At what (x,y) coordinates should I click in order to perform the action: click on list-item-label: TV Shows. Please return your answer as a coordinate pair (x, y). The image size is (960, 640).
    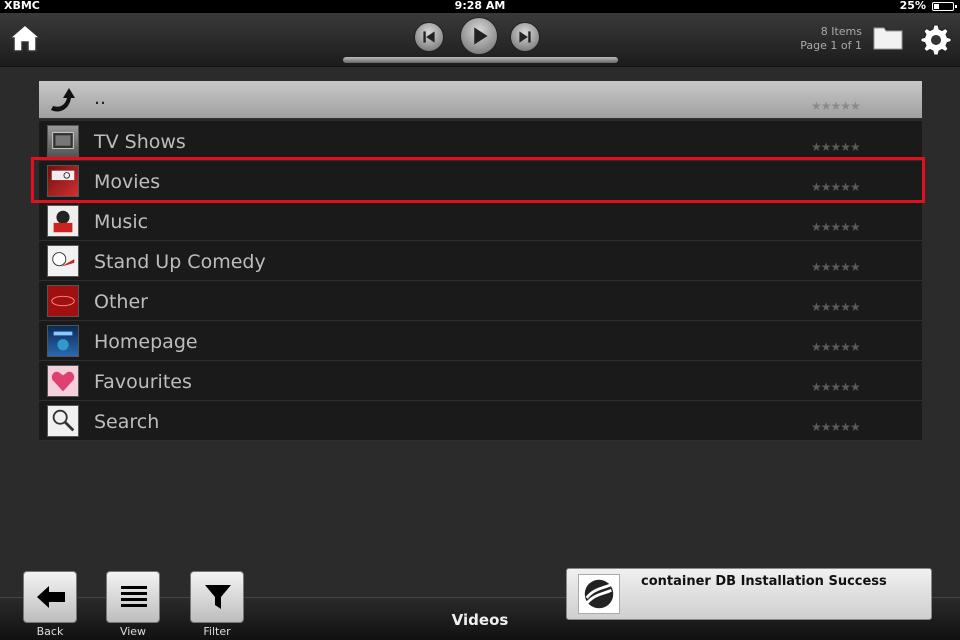
    Looking at the image, I should click on (140, 142).